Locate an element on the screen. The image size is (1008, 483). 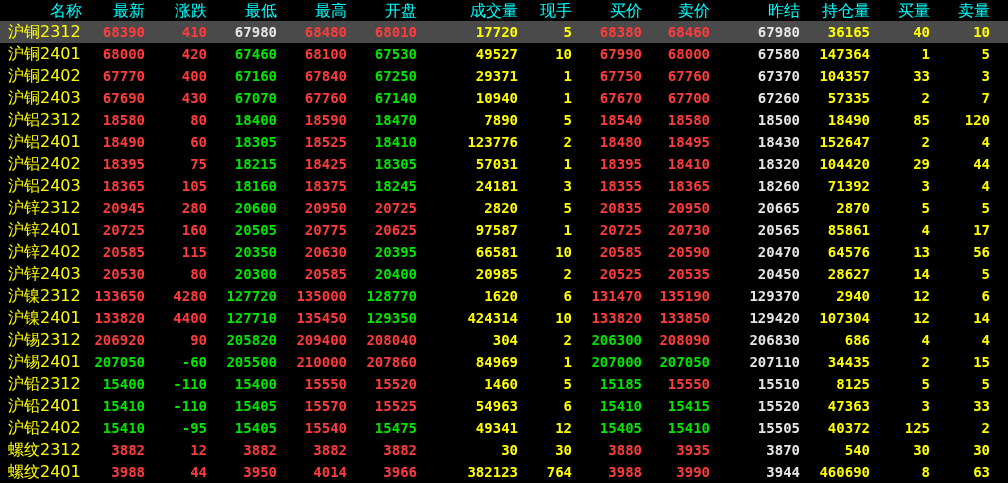
column-header: 名称 is located at coordinates (42, 10).